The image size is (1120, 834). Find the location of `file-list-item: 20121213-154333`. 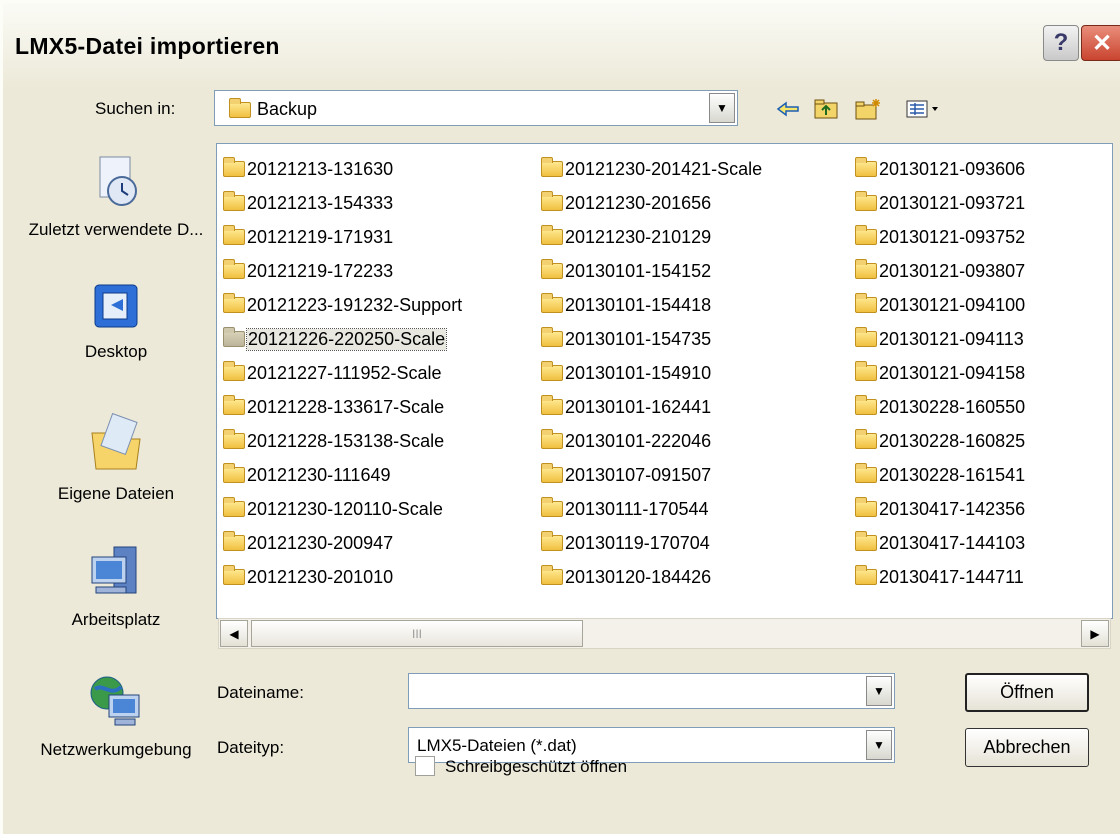

file-list-item: 20121213-154333 is located at coordinates (340, 203).